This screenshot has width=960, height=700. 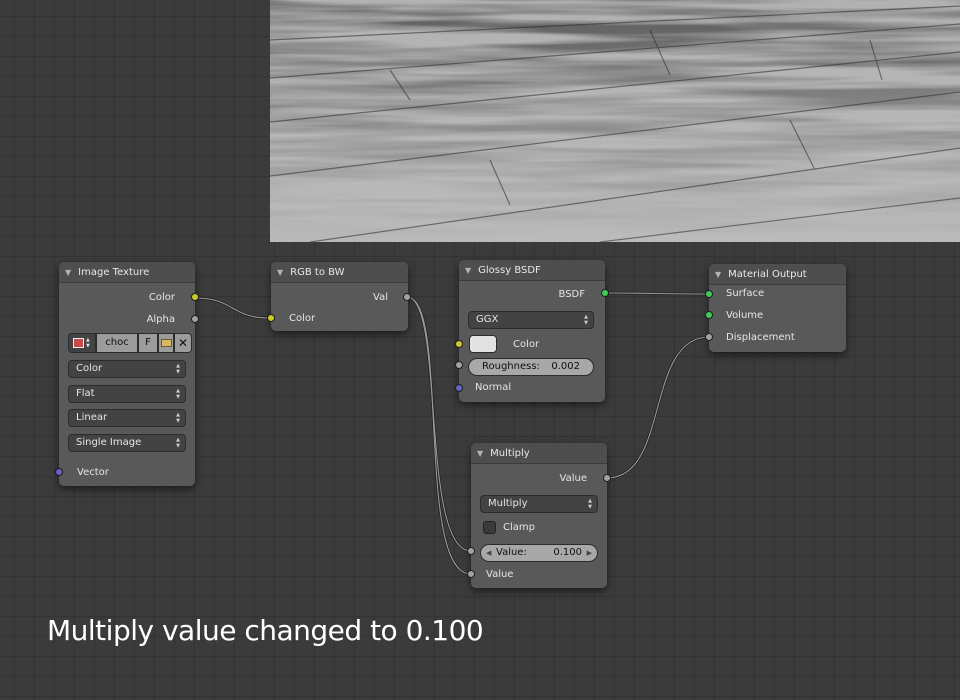 I want to click on color-swatch, so click(x=483, y=344).